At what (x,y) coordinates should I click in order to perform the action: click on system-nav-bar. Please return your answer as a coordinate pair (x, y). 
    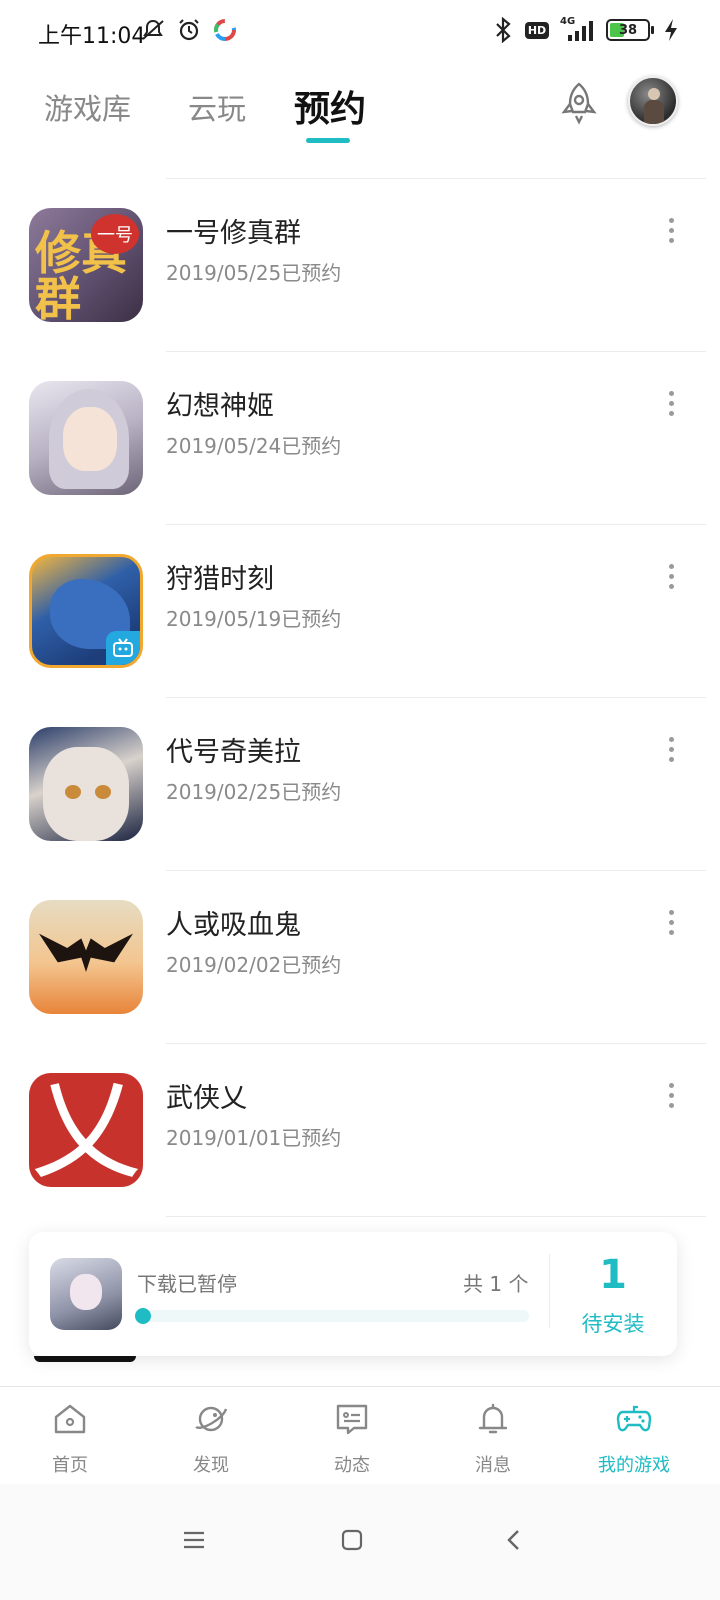
    Looking at the image, I should click on (360, 1542).